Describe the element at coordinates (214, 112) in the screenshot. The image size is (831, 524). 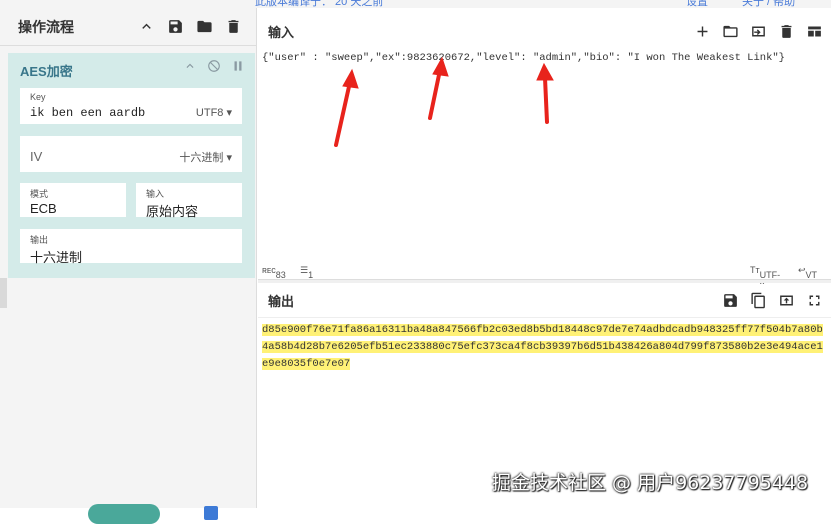
I see `key-format-dropdown: UTF8 ▾` at that location.